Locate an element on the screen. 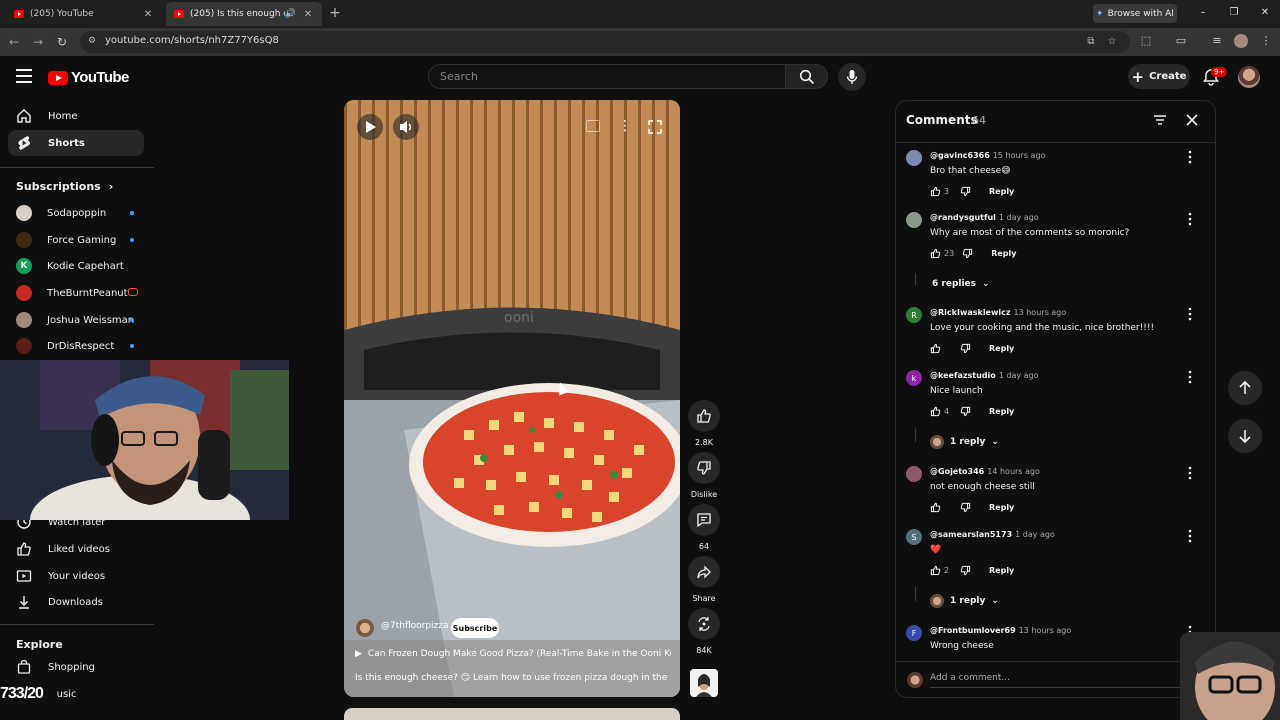 This screenshot has width=1280, height=720. comment-time: 14 hours ago is located at coordinates (1013, 471).